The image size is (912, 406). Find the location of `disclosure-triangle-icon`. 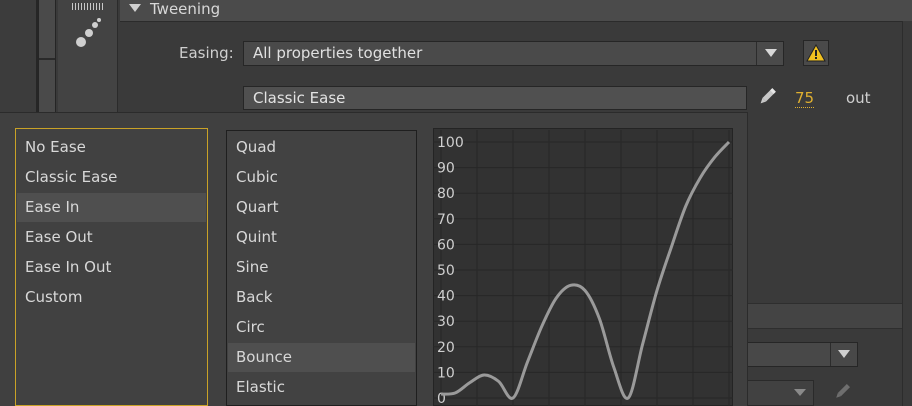

disclosure-triangle-icon is located at coordinates (135, 8).